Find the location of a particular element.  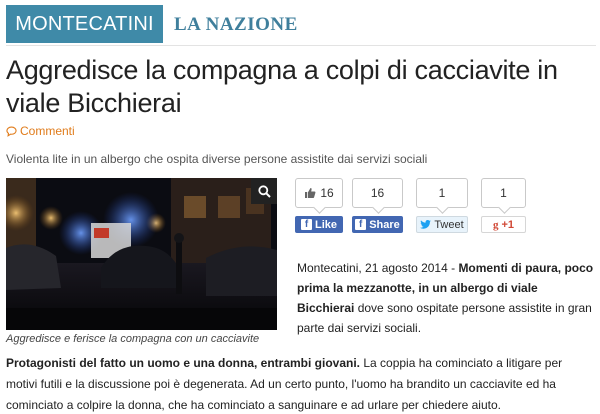

dateline: Montecatini, 21 agosto 2014 - is located at coordinates (378, 268).